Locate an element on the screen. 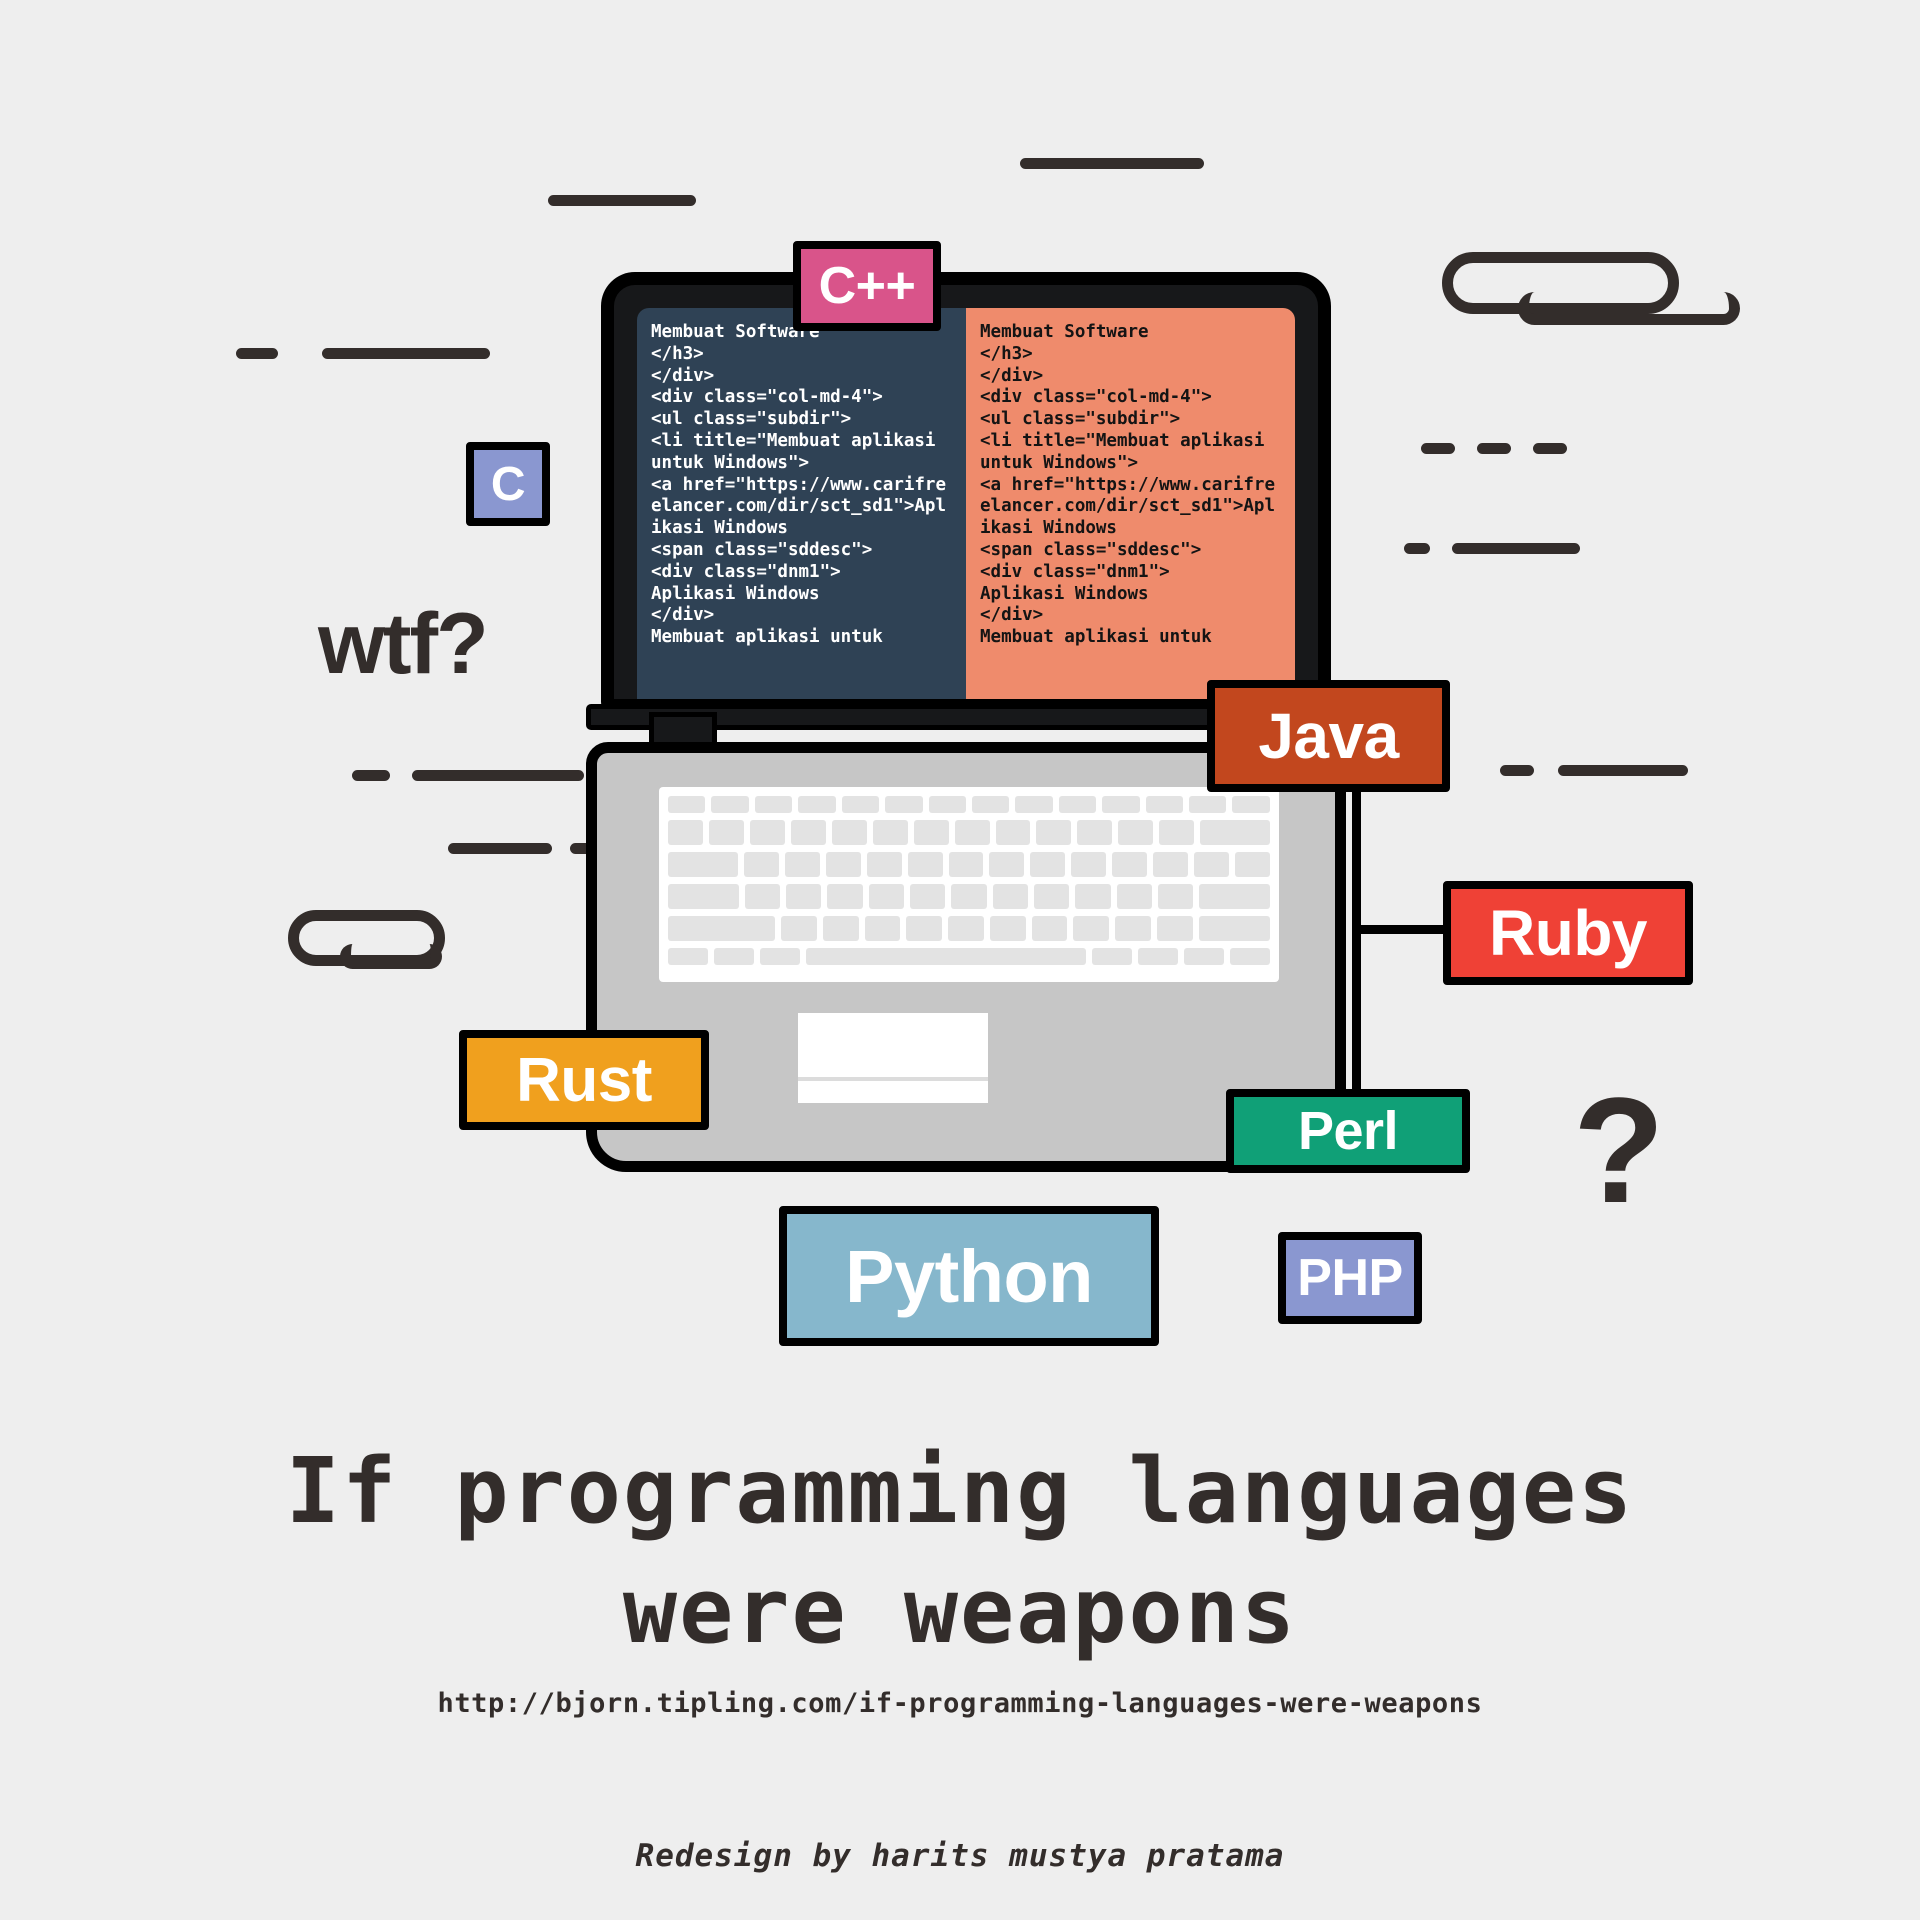 Image resolution: width=1920 pixels, height=1920 pixels. credit-line: Redesign by harits mustya pratama is located at coordinates (960, 1856).